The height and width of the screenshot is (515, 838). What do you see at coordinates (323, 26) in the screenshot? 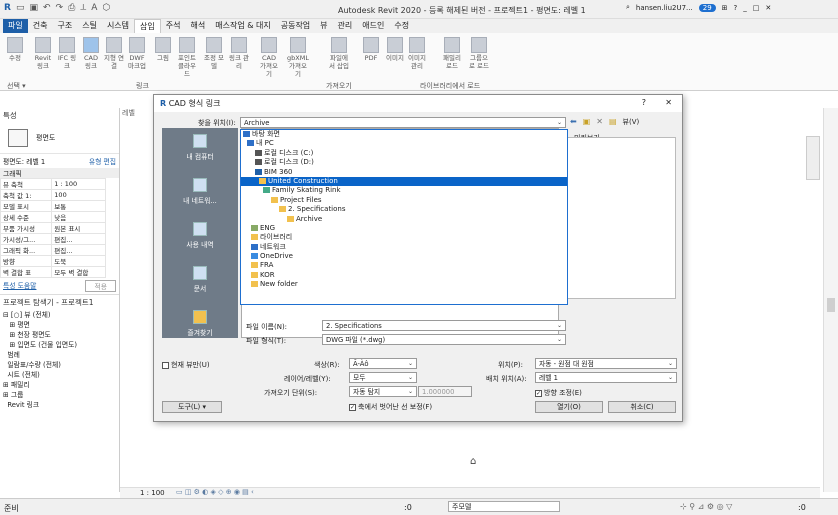
I see `tab-view: 뷰` at bounding box center [323, 26].